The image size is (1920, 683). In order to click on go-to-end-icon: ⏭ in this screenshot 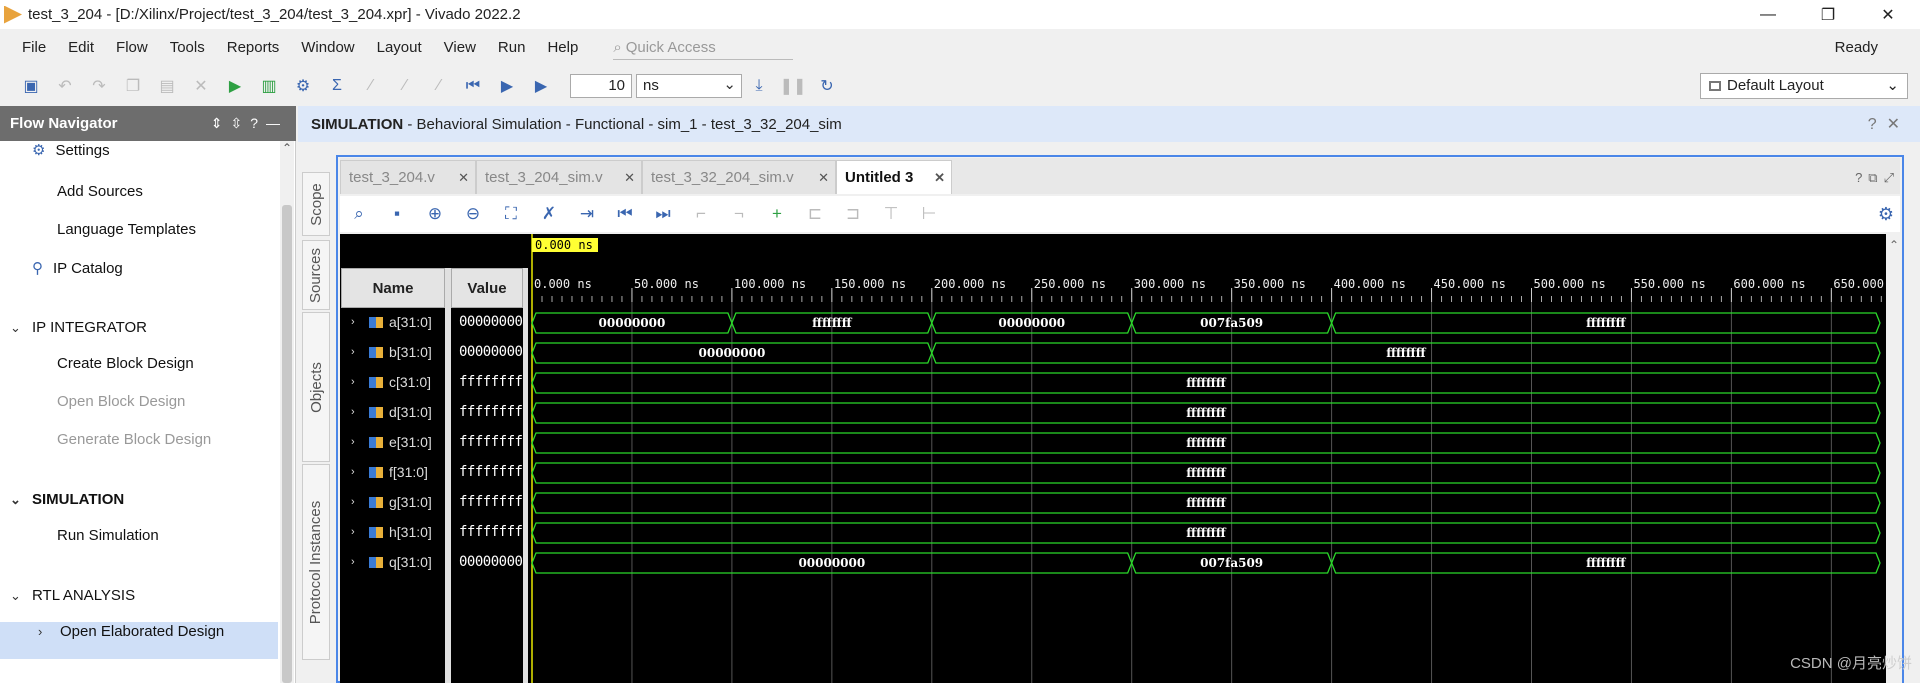, I will do `click(663, 214)`.